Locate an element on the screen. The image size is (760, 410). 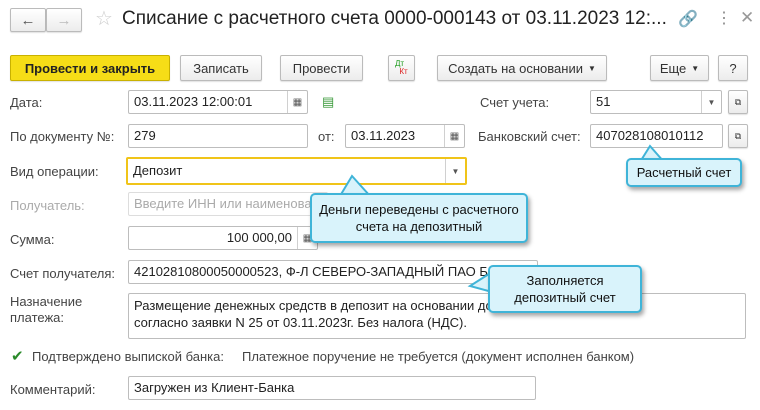
callout-current-account: Расчетный счет is located at coordinates (684, 172).